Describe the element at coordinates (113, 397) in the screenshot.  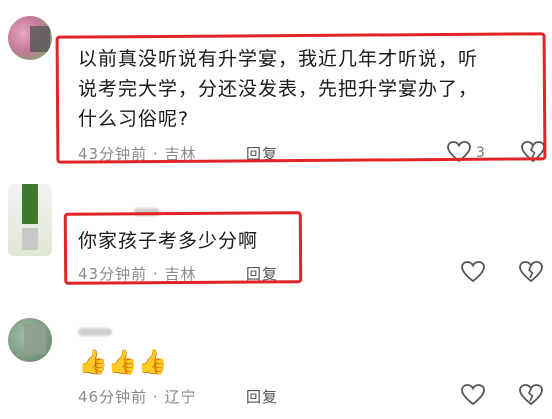
I see `comment-time: 46分钟前` at that location.